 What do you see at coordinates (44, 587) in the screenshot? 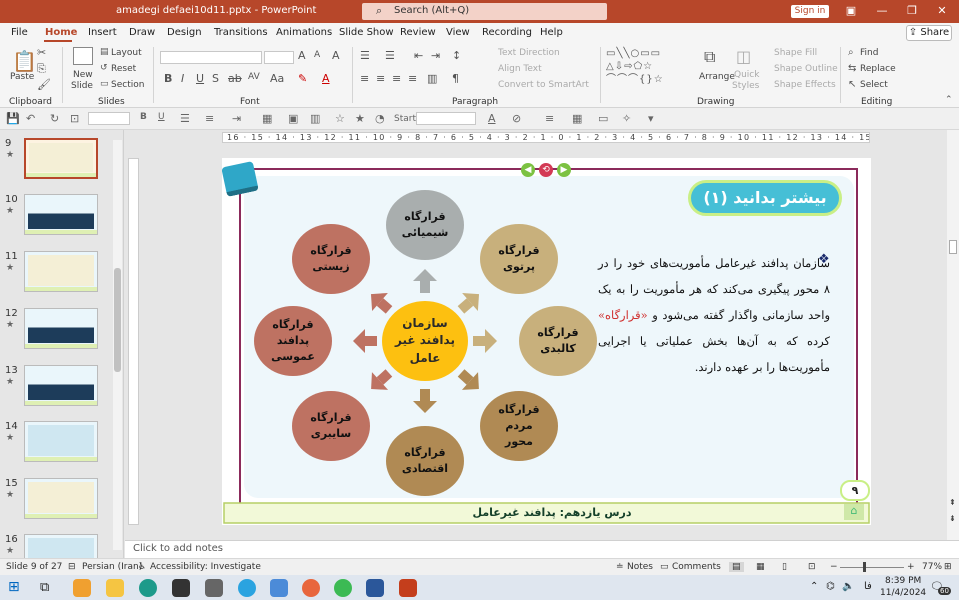
I see `task-view-icon: ⧉` at bounding box center [44, 587].